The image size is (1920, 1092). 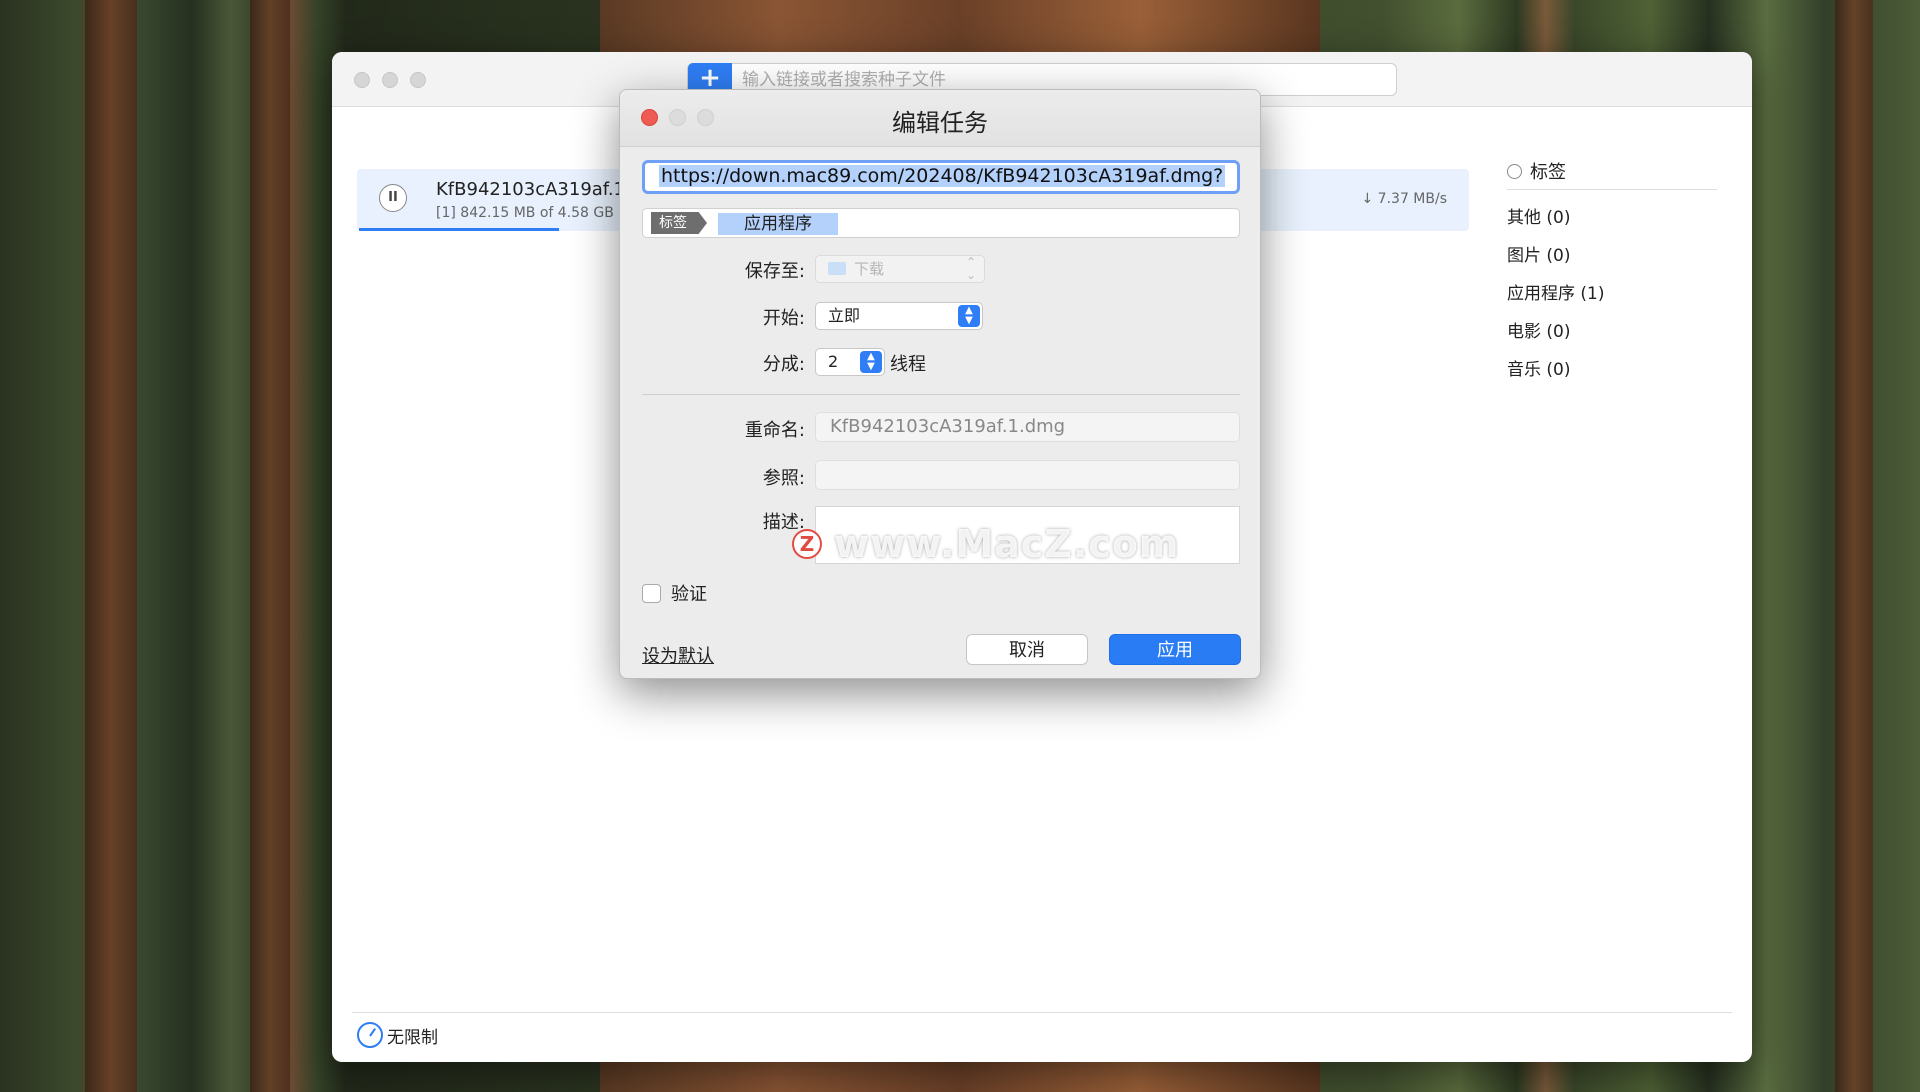 What do you see at coordinates (1612, 253) in the screenshot?
I see `tag-item-pictures: 图片 (0)` at bounding box center [1612, 253].